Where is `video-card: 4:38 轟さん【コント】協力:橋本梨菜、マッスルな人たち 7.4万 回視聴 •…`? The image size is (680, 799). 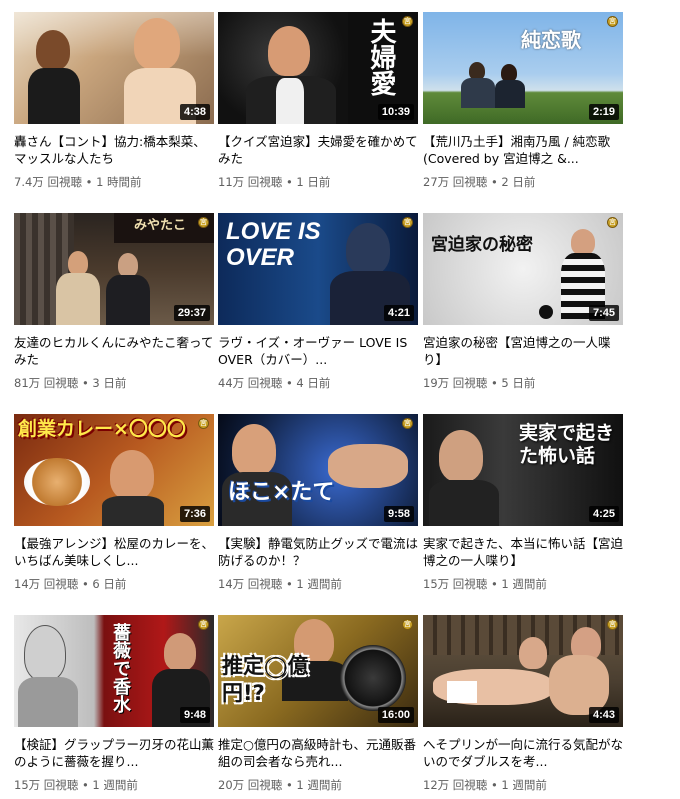
video-card: 4:38 轟さん【コント】協力:橋本梨菜、マッスルな人たち 7.4万 回視聴 •… is located at coordinates (114, 101).